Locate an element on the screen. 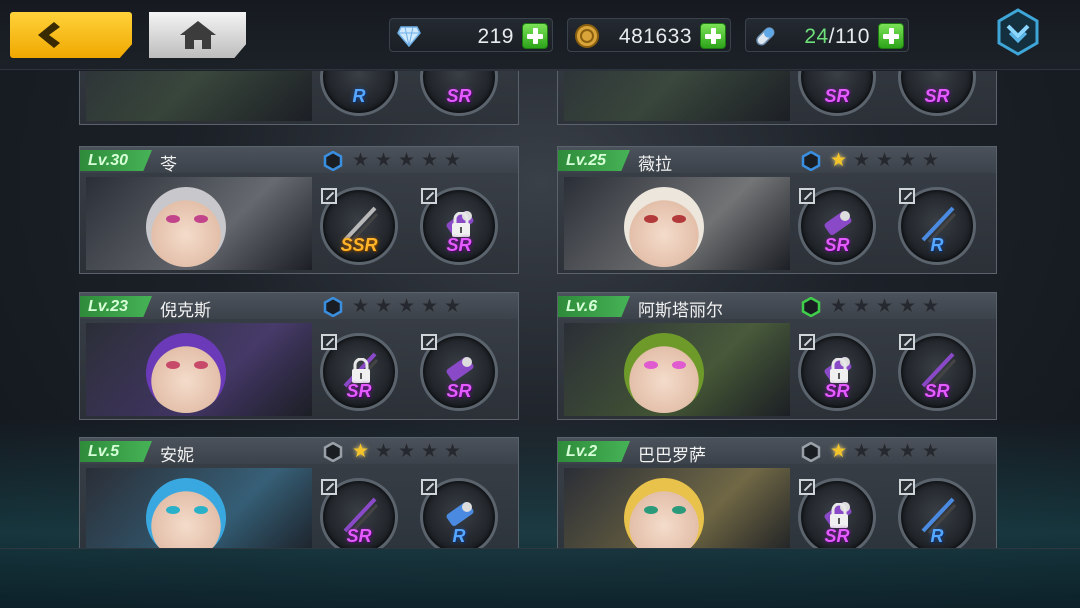  weapon-slot: SSR is located at coordinates (359, 226).